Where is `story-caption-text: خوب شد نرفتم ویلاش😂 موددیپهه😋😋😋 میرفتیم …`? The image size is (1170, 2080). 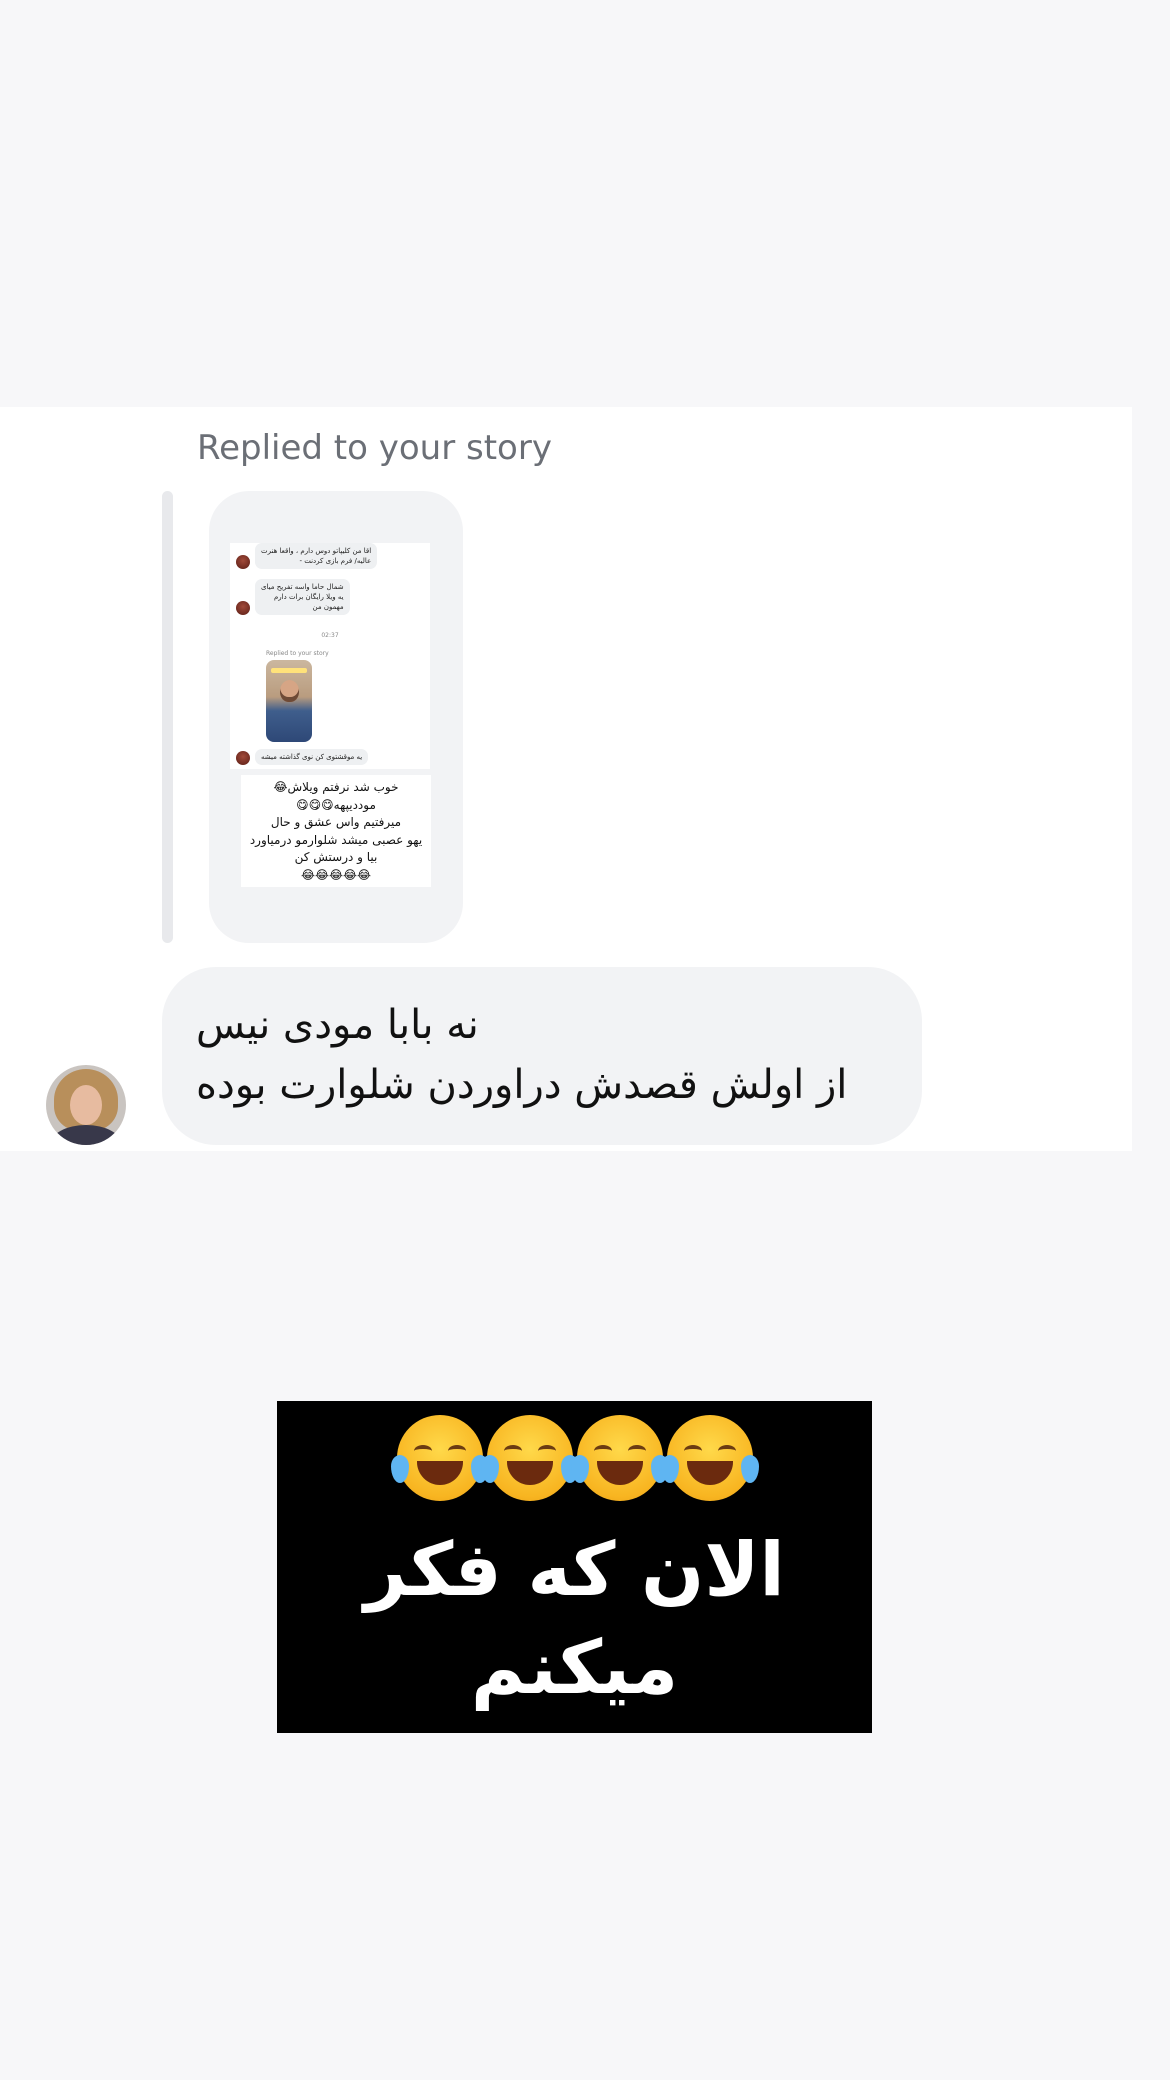
story-caption-text: خوب شد نرفتم ویلاش😂 موددیپهه😋😋😋 میرفتیم … is located at coordinates (336, 831).